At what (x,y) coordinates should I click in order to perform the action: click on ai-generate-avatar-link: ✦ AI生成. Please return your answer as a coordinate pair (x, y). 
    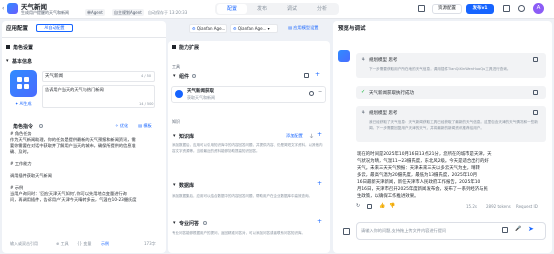
    Looking at the image, I should click on (23, 104).